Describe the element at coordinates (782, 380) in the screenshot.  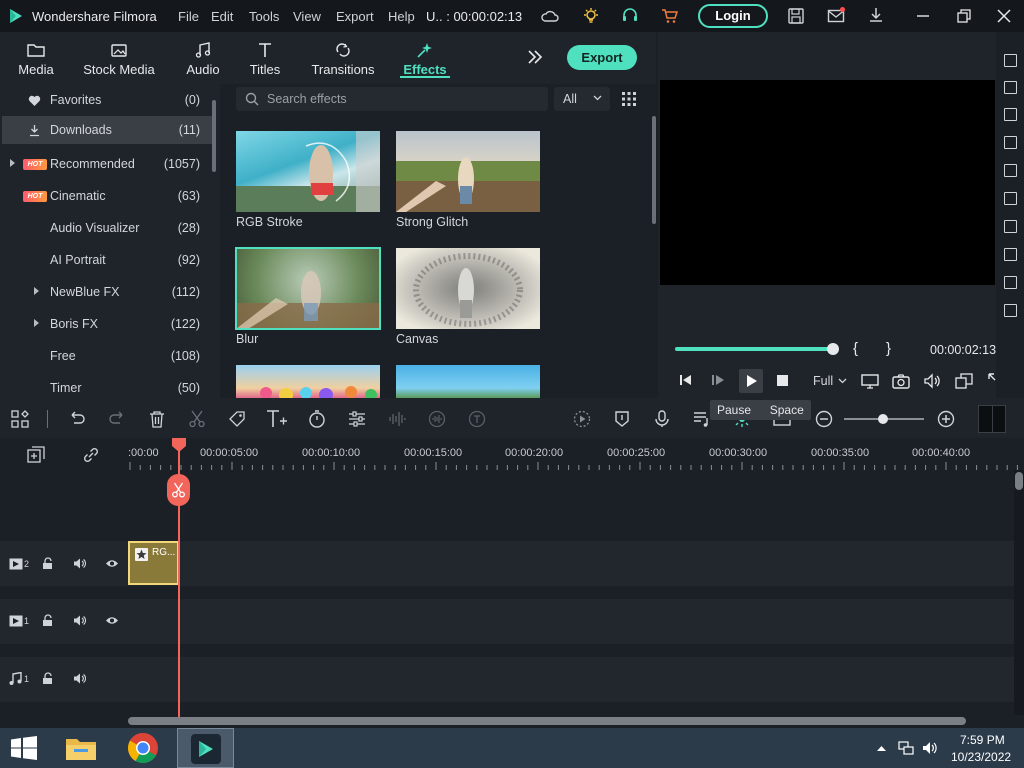
I see `stop-button` at that location.